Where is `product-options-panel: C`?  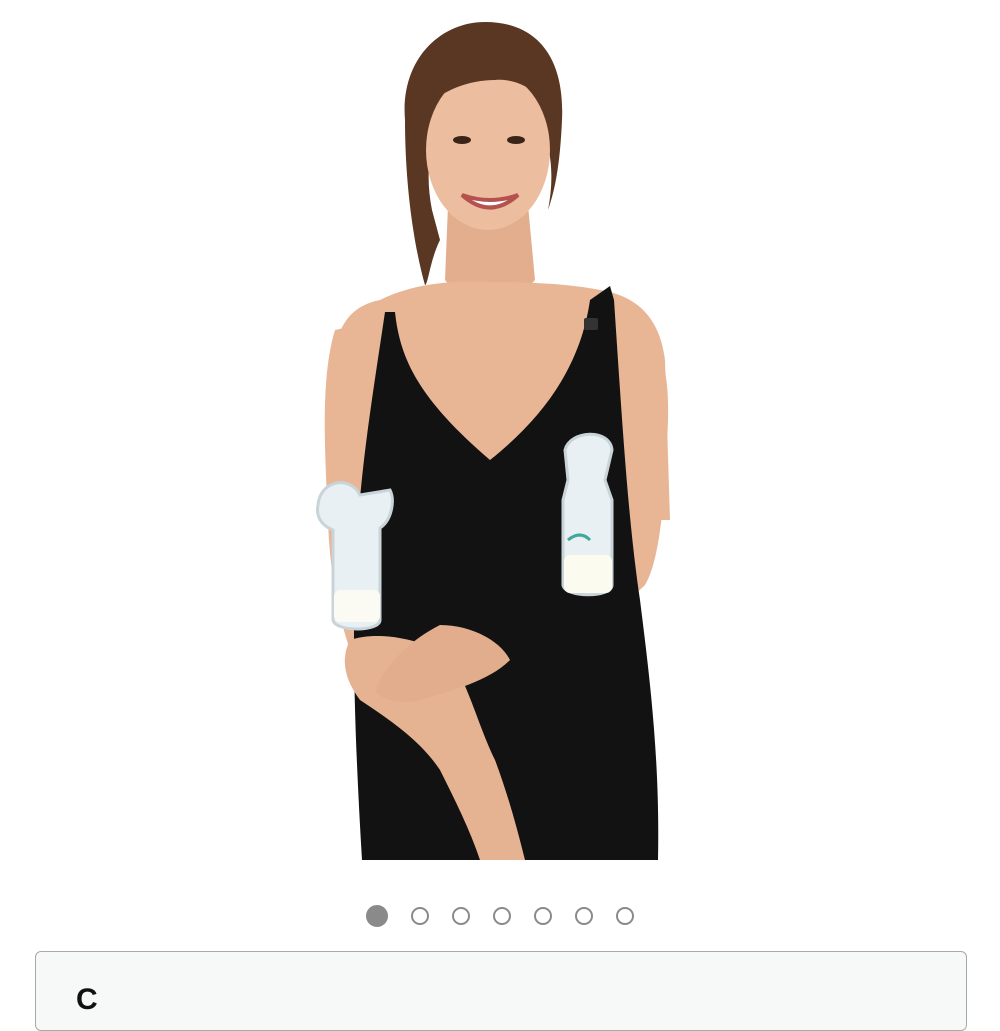 product-options-panel: C is located at coordinates (501, 991).